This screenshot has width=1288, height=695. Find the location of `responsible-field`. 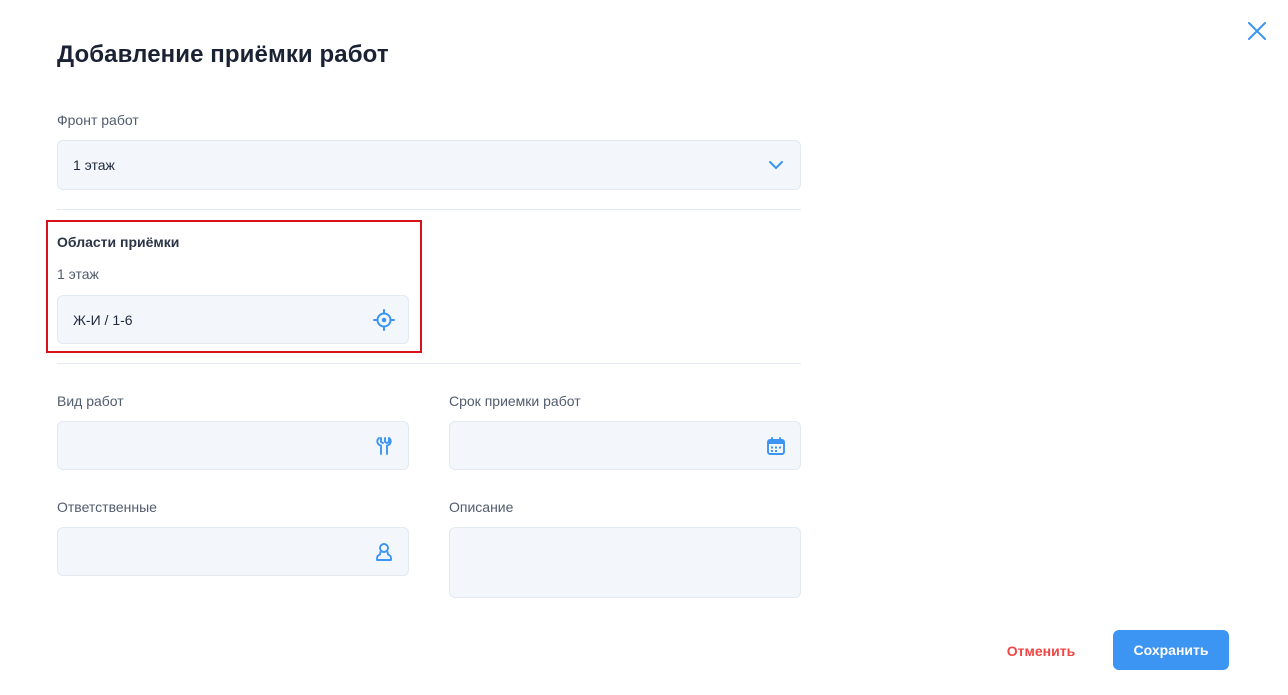

responsible-field is located at coordinates (233, 551).